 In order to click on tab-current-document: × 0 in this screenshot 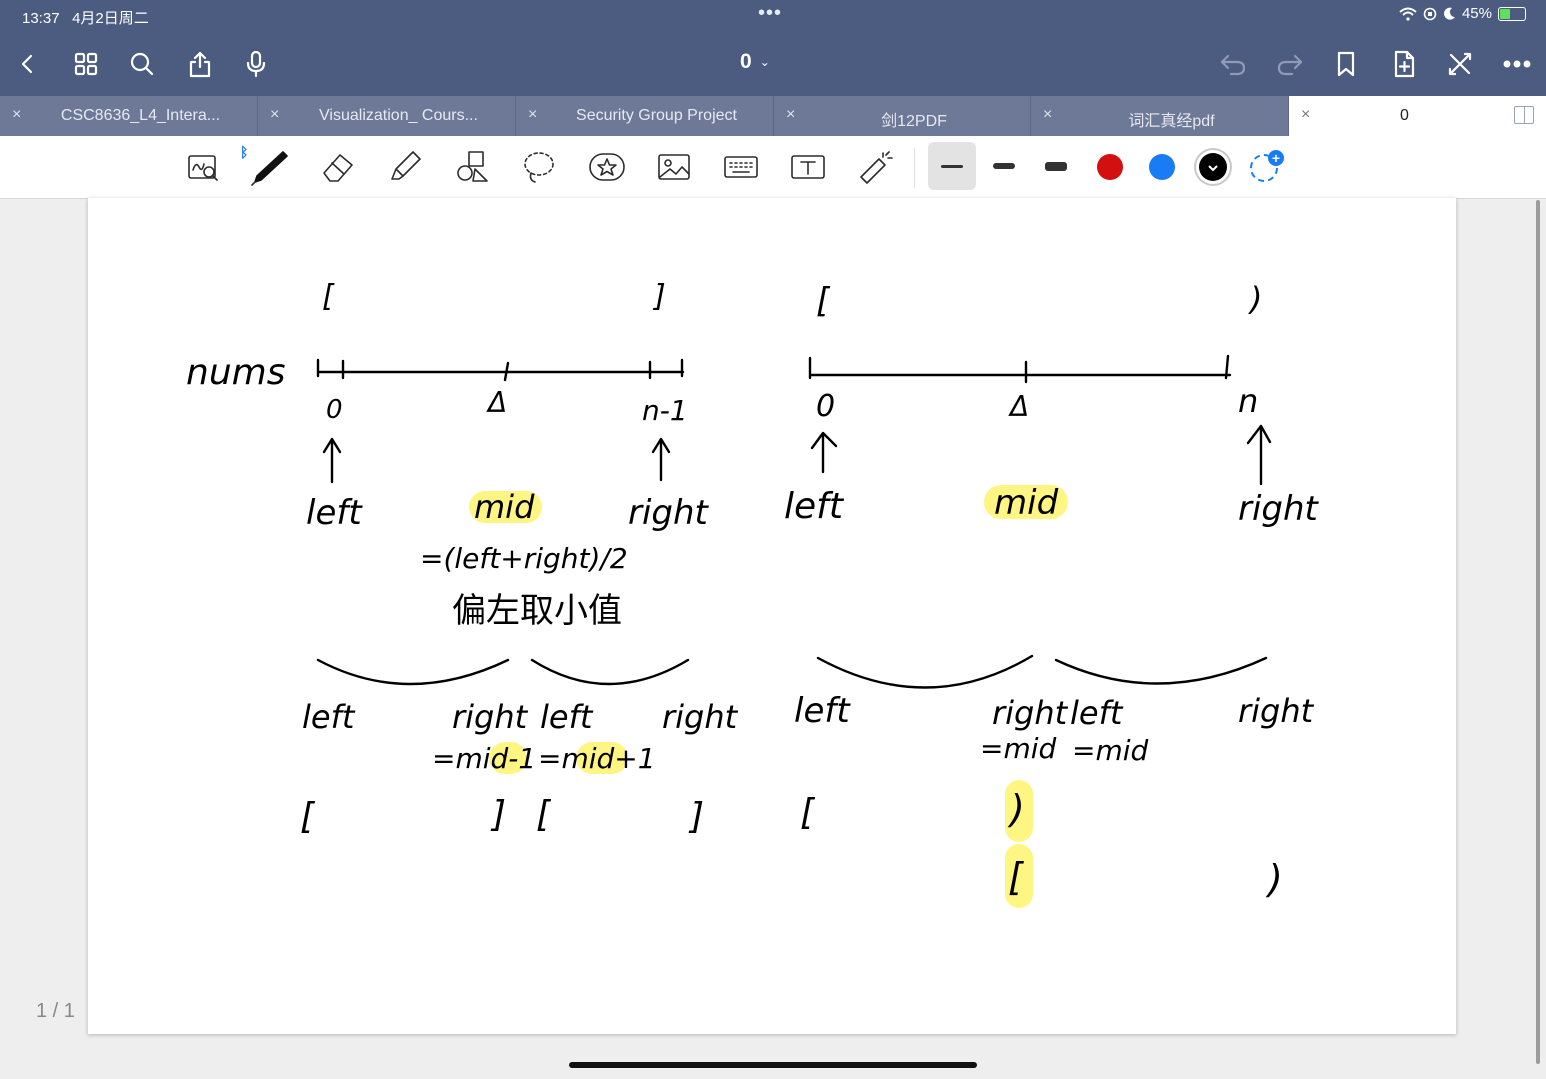, I will do `click(1417, 116)`.